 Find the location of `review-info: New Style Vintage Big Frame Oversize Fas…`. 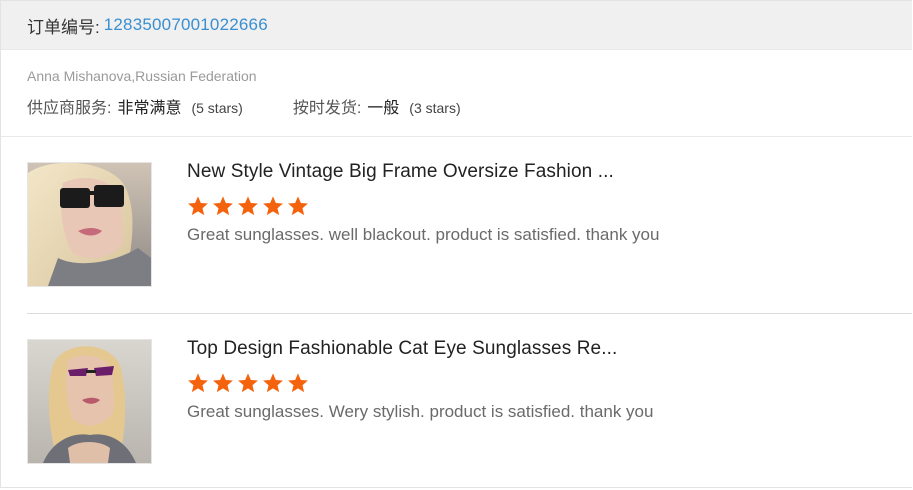

review-info: New Style Vintage Big Frame Oversize Fas… is located at coordinates (537, 203).